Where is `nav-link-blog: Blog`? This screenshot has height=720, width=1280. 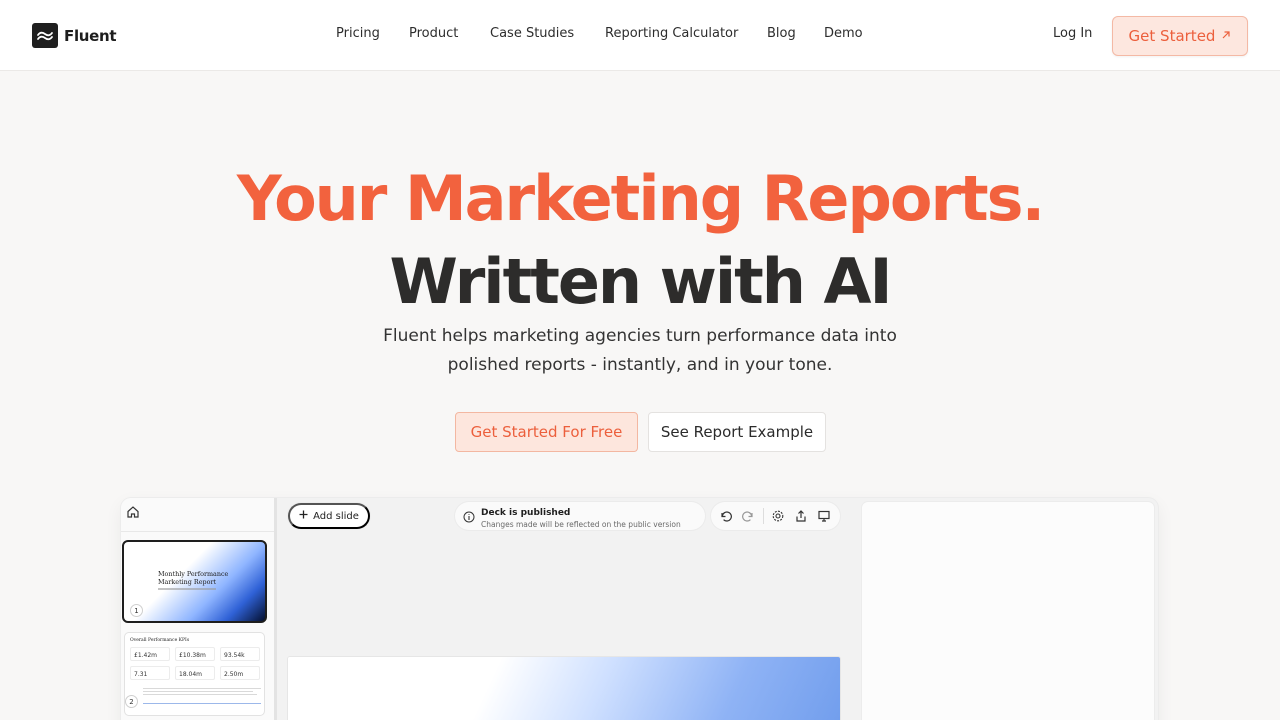 nav-link-blog: Blog is located at coordinates (781, 33).